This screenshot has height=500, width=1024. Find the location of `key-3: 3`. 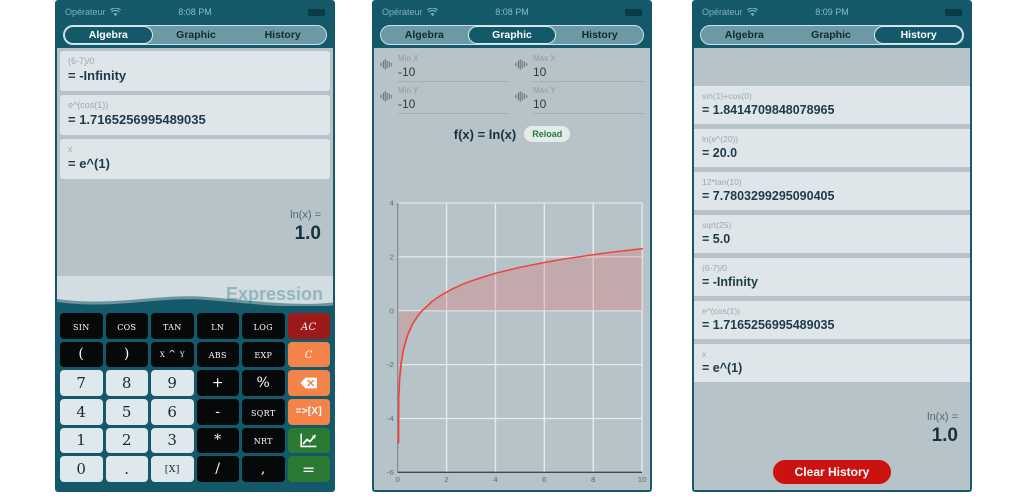

key-3: 3 is located at coordinates (172, 440).